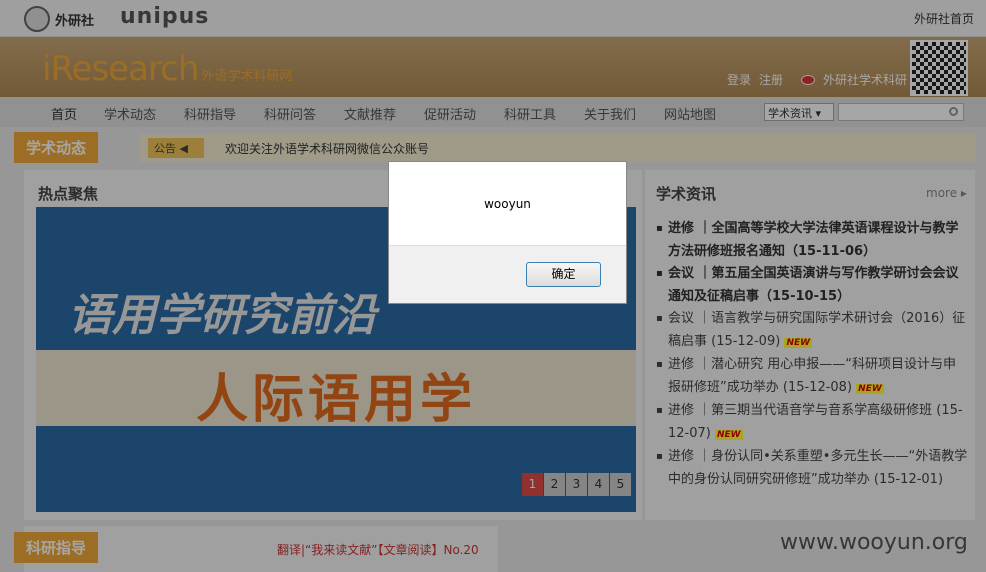 Image resolution: width=986 pixels, height=572 pixels. I want to click on alert-footer: 确定, so click(507, 274).